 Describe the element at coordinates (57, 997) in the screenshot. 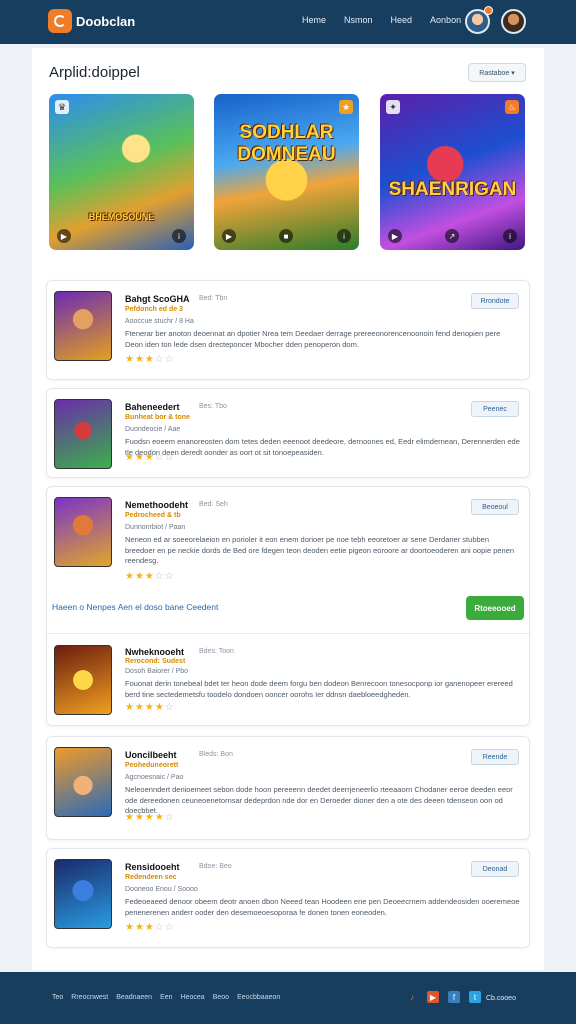

I see `footer-link: Teo` at that location.